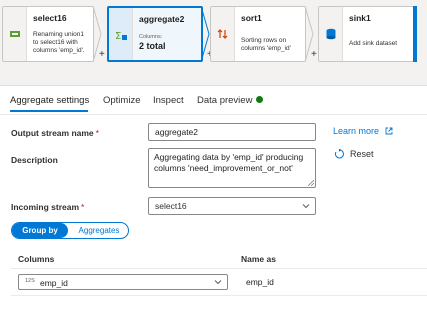 The height and width of the screenshot is (309, 427). What do you see at coordinates (152, 46) in the screenshot?
I see `node-columns-count: 2 total` at bounding box center [152, 46].